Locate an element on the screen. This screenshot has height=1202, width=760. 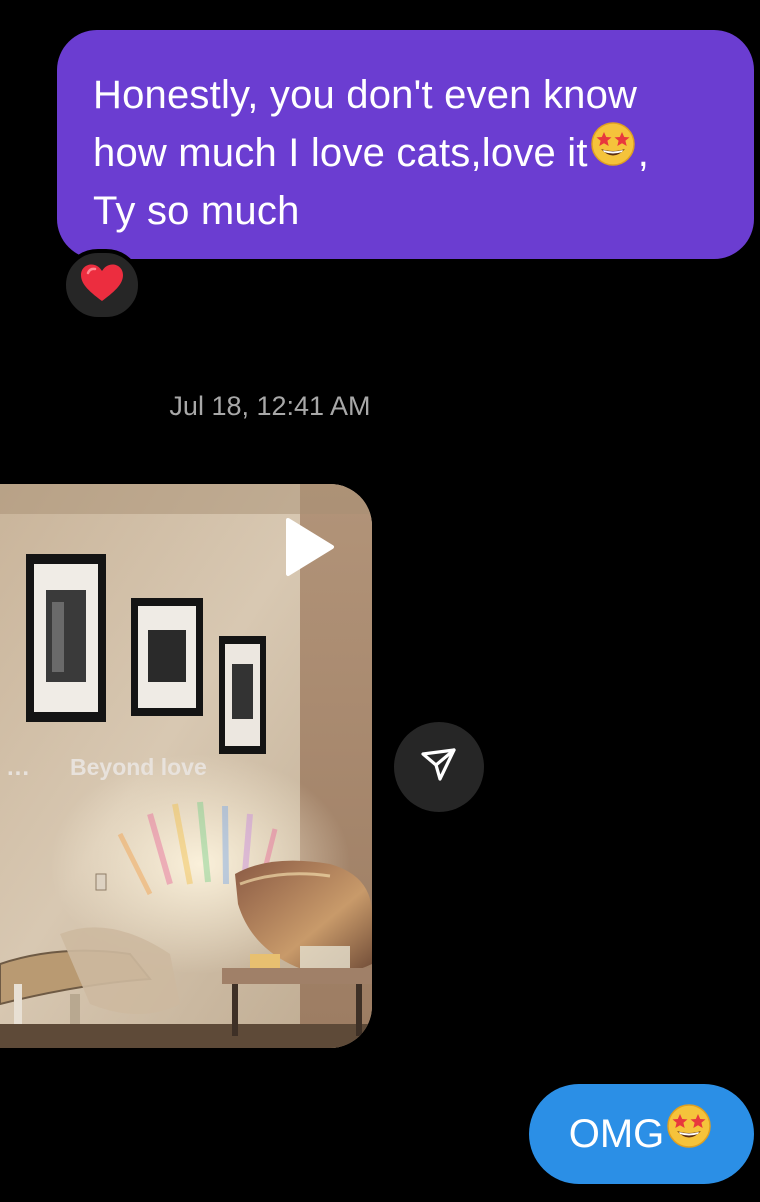
heart-reaction-badge is located at coordinates (102, 285).